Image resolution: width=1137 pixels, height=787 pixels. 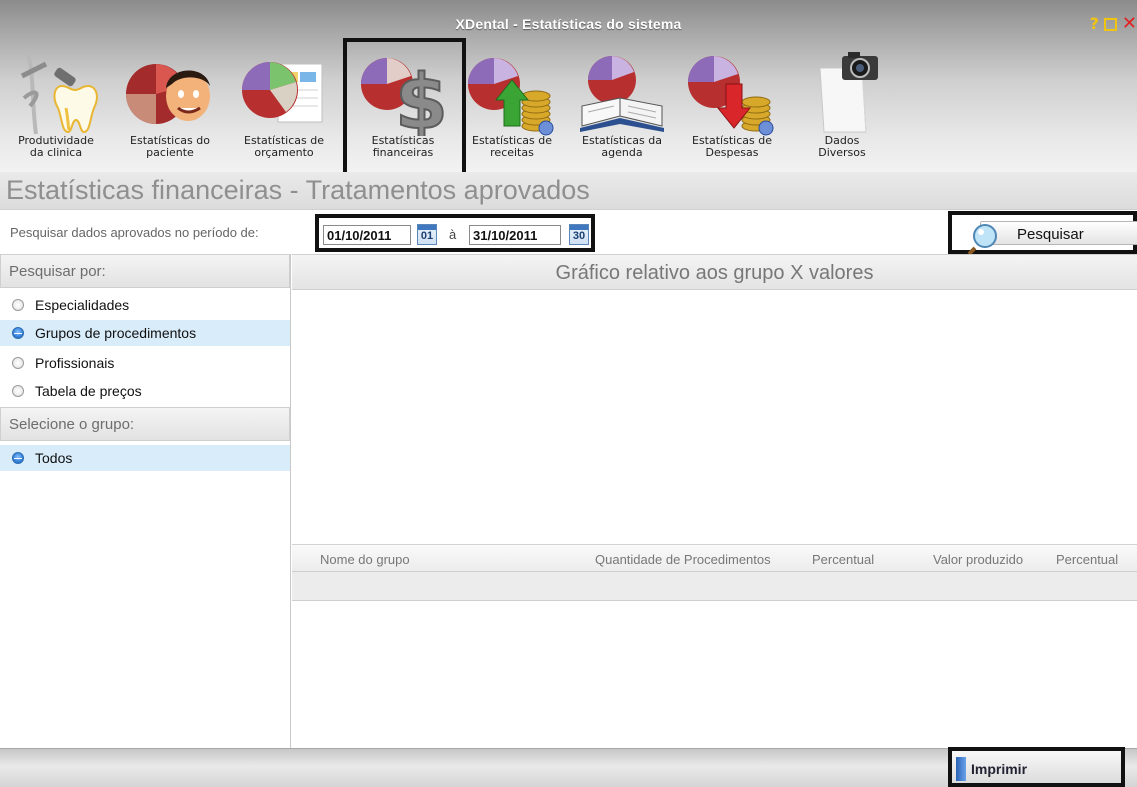 What do you see at coordinates (145, 391) in the screenshot?
I see `radio-tabela-de-precos: Tabela de preços` at bounding box center [145, 391].